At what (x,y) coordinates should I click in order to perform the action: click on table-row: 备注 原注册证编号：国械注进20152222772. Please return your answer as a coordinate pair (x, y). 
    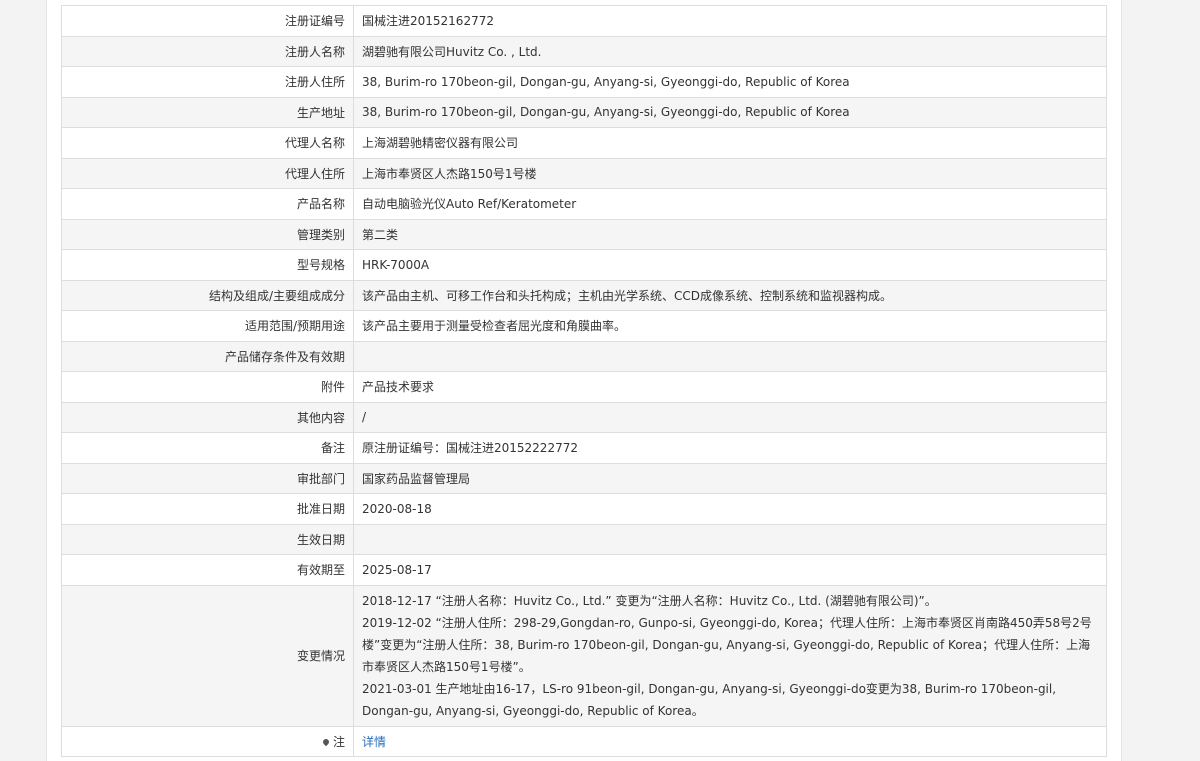
    Looking at the image, I should click on (584, 448).